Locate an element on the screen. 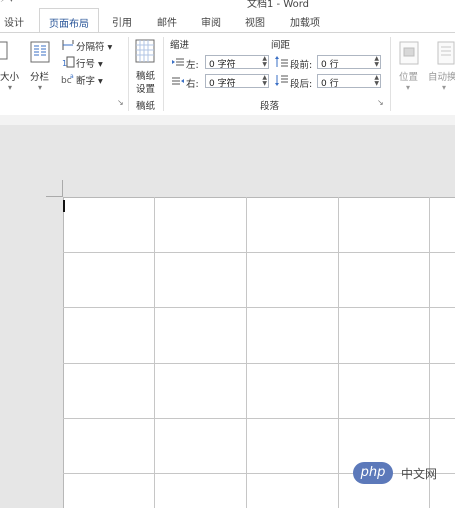  line-numbers-button: 行号 ▾ is located at coordinates (89, 63).